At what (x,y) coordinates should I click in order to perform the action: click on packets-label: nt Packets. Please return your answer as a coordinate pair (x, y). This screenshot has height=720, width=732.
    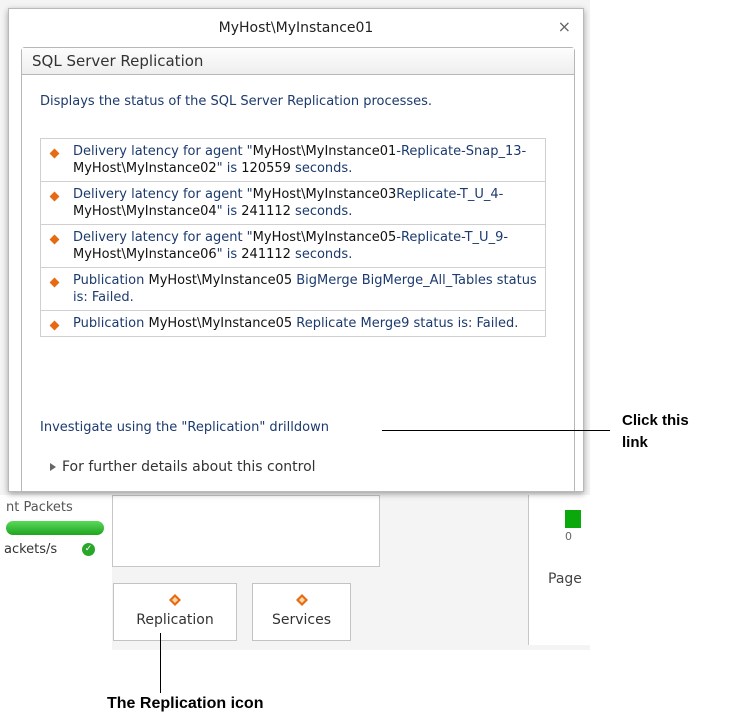
    Looking at the image, I should click on (39, 507).